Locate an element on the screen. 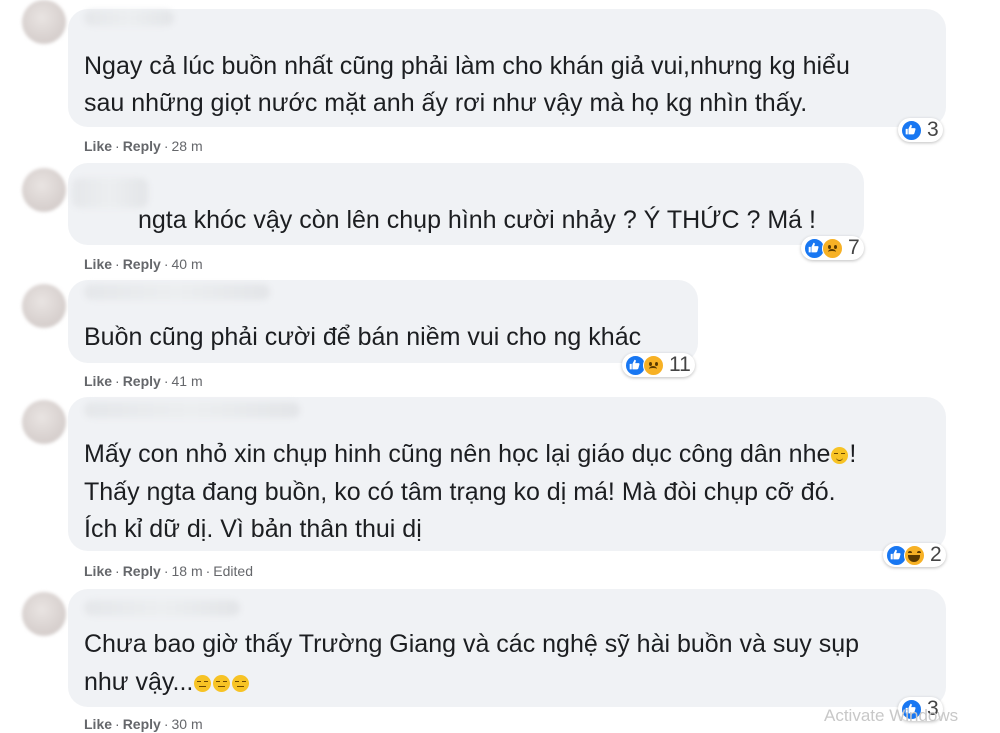  timestamp: 18 m is located at coordinates (186, 571).